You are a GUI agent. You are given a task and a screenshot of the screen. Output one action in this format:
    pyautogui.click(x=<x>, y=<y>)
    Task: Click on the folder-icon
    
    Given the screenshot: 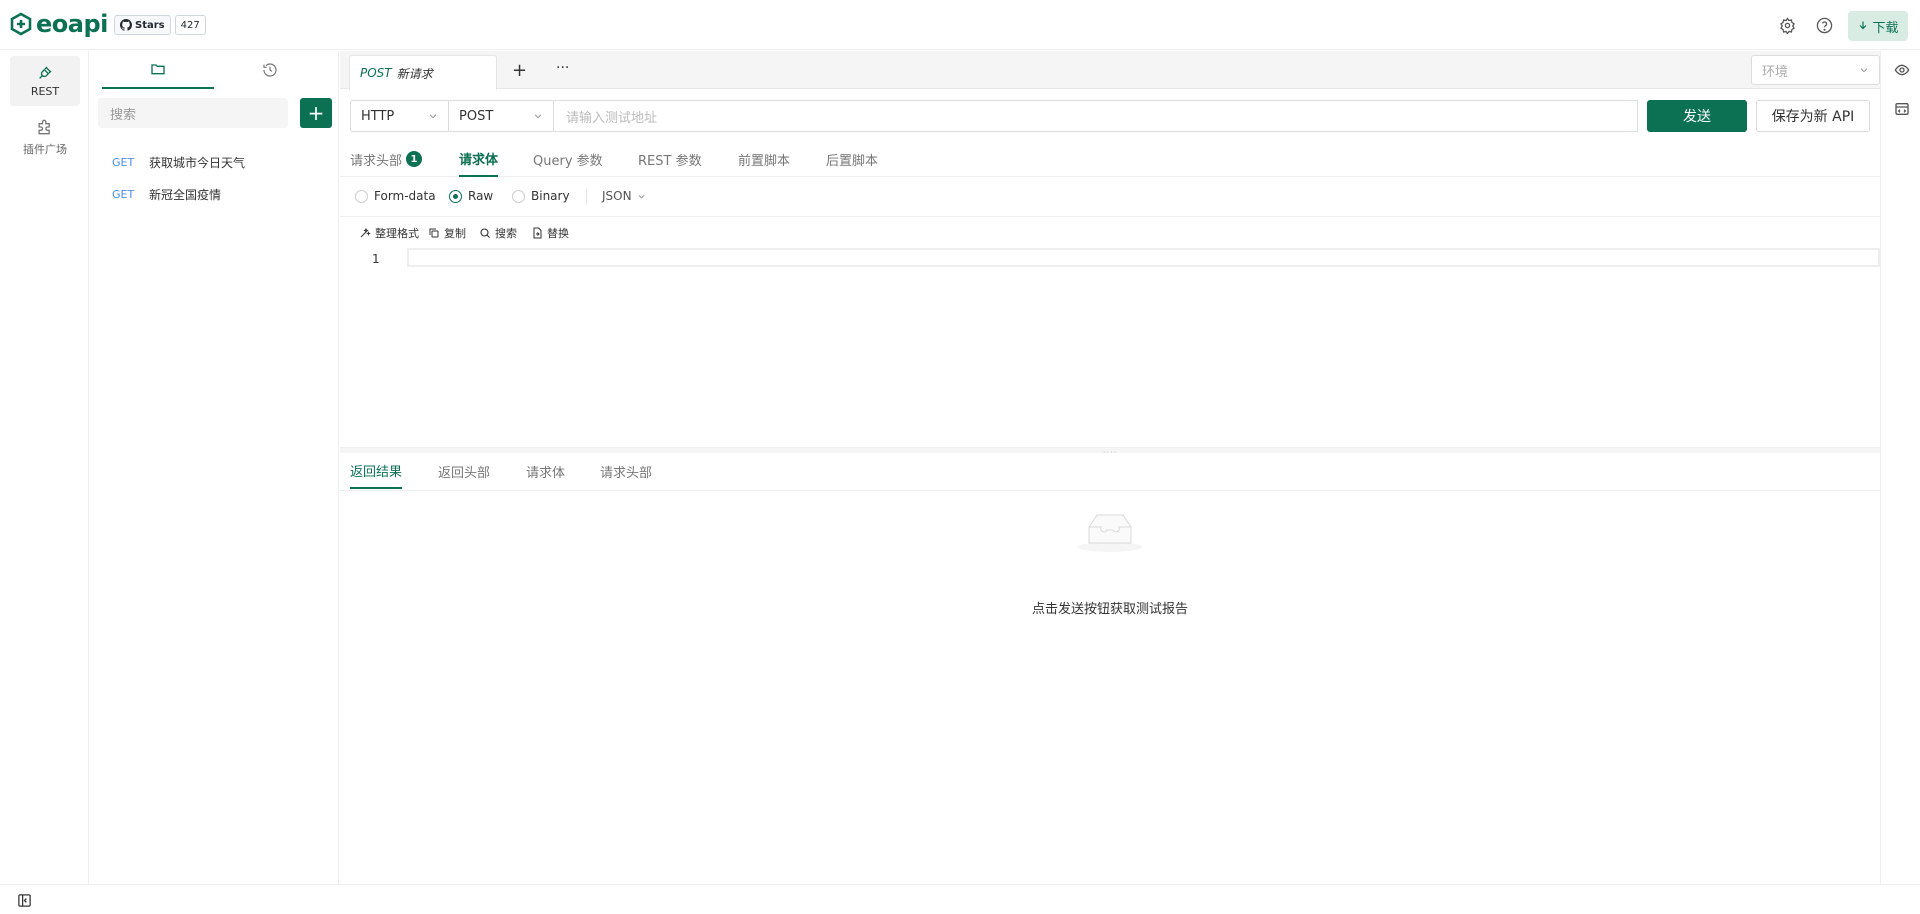 What is the action you would take?
    pyautogui.click(x=158, y=69)
    